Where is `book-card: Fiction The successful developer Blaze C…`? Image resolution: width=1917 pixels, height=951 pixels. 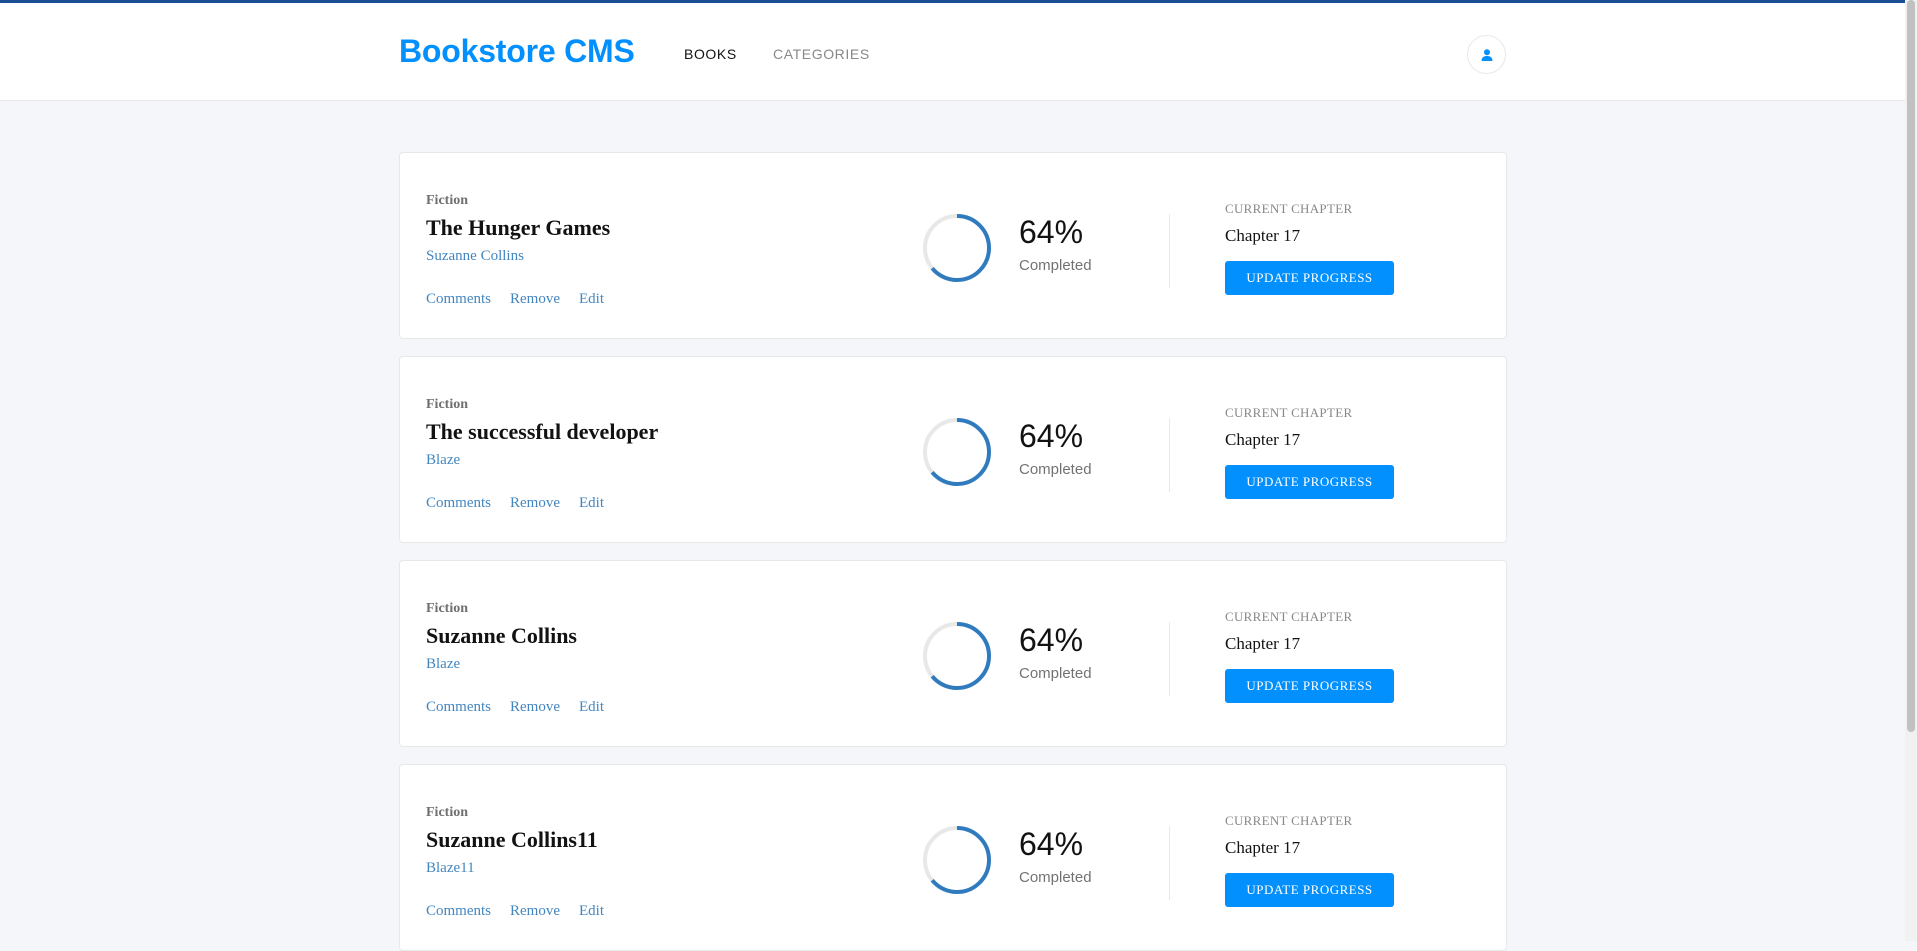
book-card: Fiction The successful developer Blaze C… is located at coordinates (953, 449).